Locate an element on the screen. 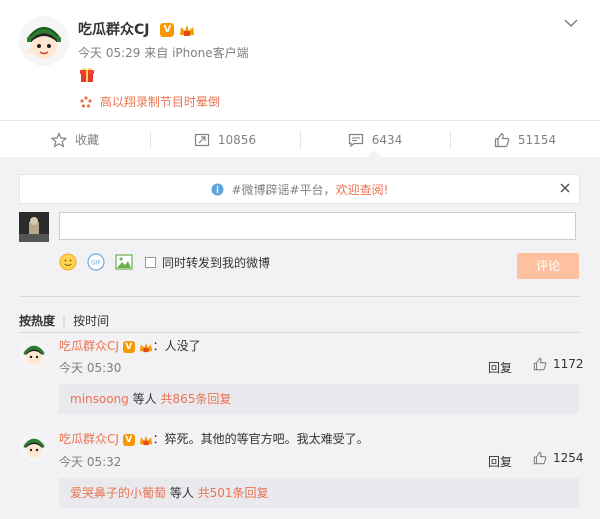 This screenshot has height=519, width=600. comment-time: 今天 05:32 is located at coordinates (90, 462).